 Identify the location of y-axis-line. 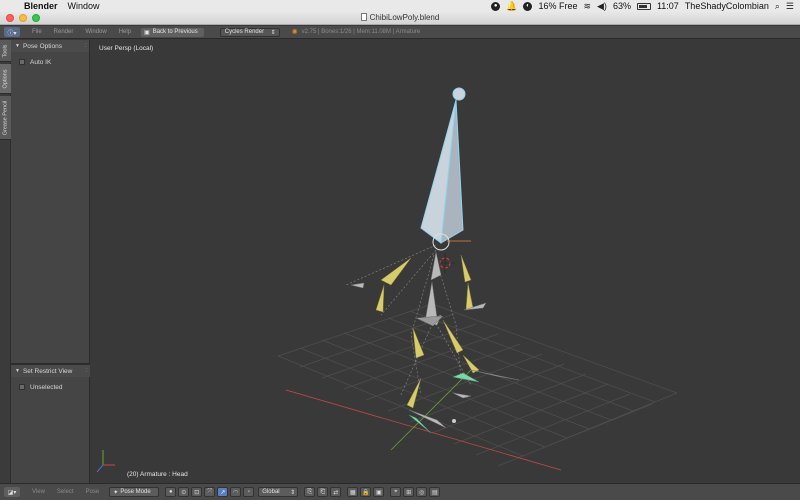
(431, 410).